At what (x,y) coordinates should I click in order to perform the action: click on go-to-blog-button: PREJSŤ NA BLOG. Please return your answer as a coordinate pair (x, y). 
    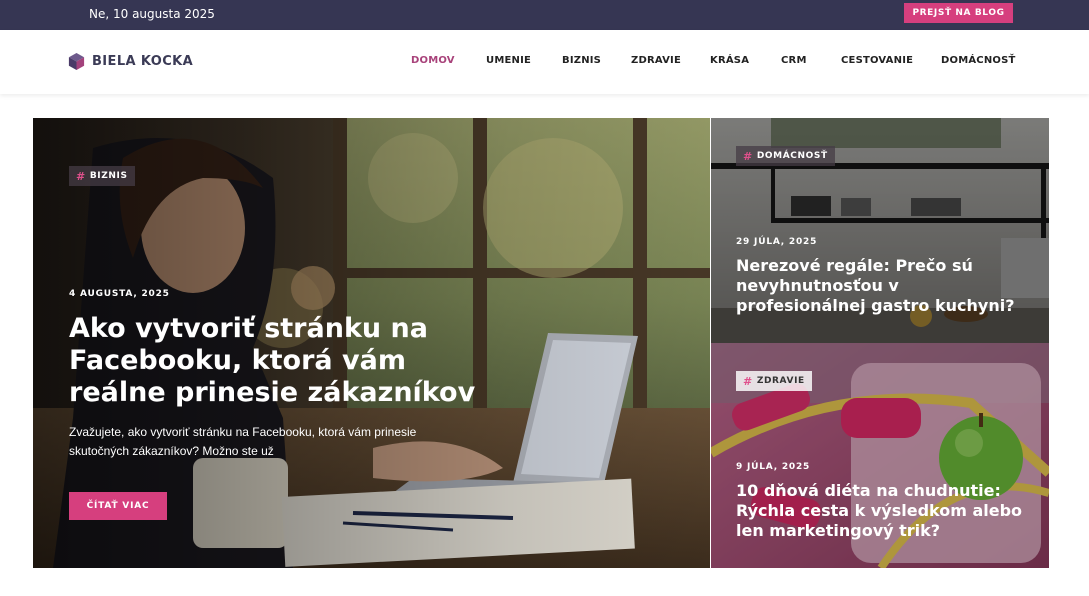
    Looking at the image, I should click on (958, 13).